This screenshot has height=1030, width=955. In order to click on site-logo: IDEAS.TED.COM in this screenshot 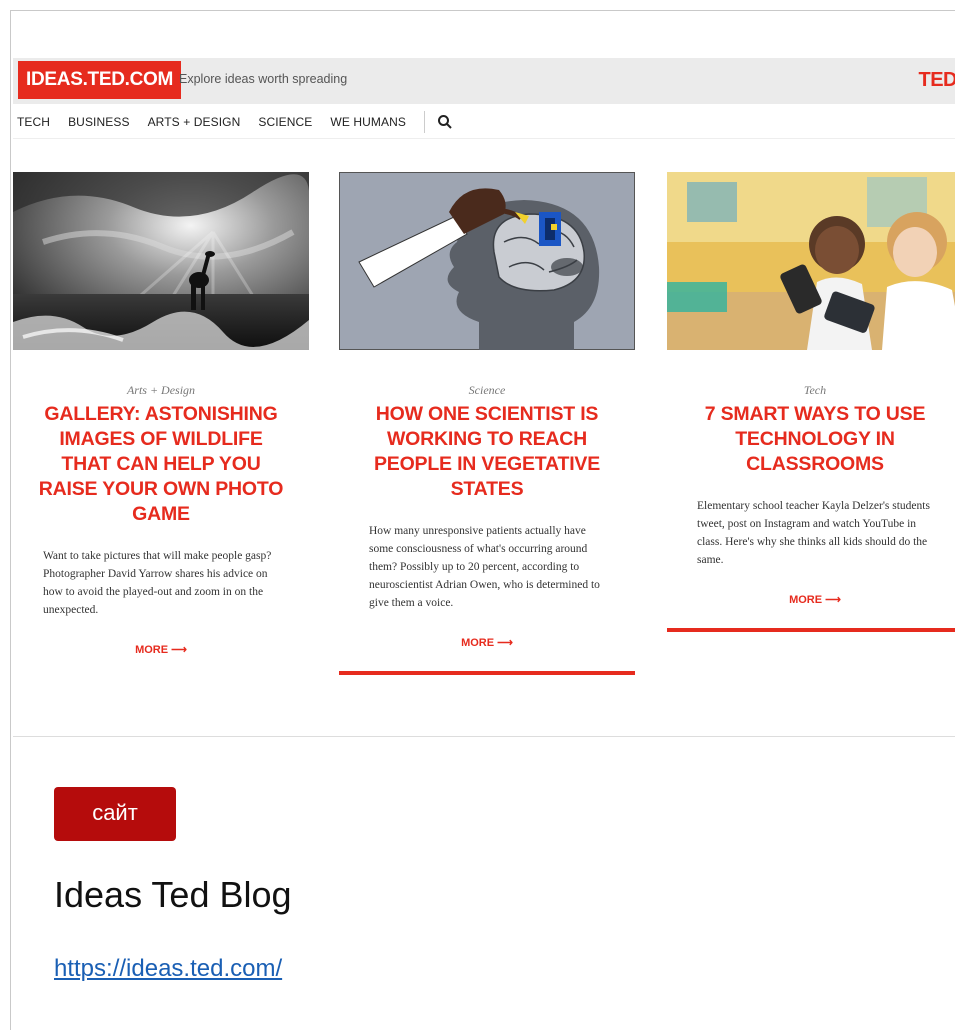, I will do `click(99, 80)`.